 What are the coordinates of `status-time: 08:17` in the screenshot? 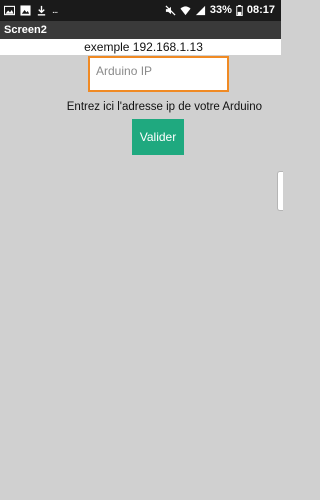 It's located at (260, 10).